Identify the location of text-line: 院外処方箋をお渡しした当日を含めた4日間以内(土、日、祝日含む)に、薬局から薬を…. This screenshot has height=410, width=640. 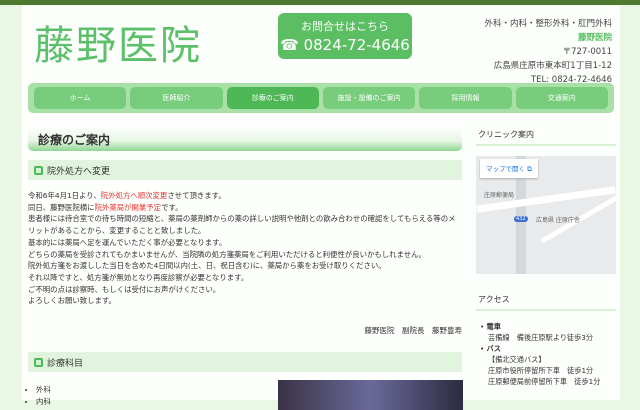
(207, 266).